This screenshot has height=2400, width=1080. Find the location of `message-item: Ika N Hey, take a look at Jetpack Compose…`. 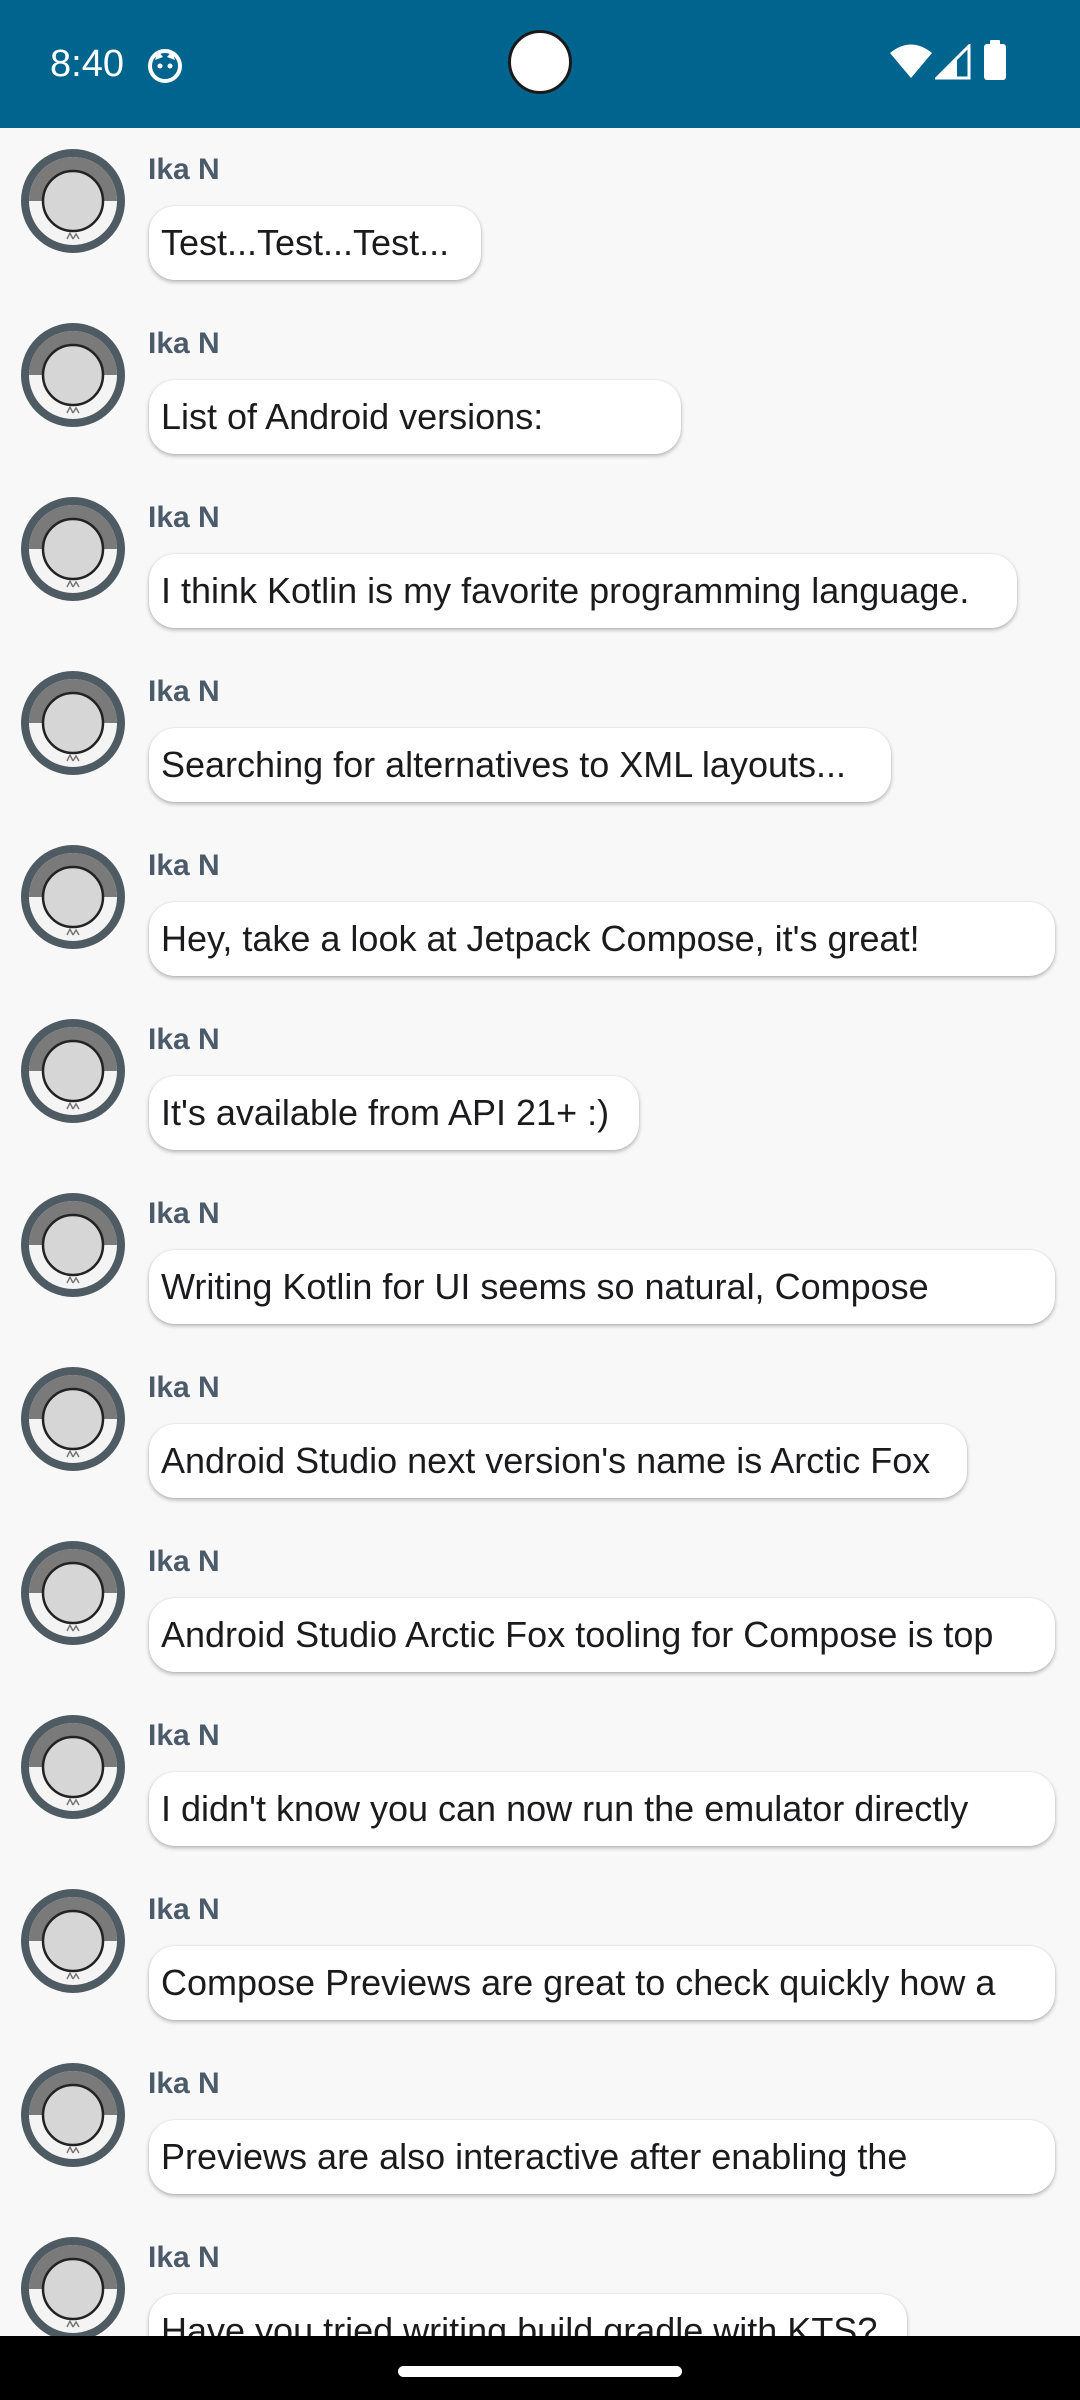

message-item: Ika N Hey, take a look at Jetpack Compose… is located at coordinates (540, 911).